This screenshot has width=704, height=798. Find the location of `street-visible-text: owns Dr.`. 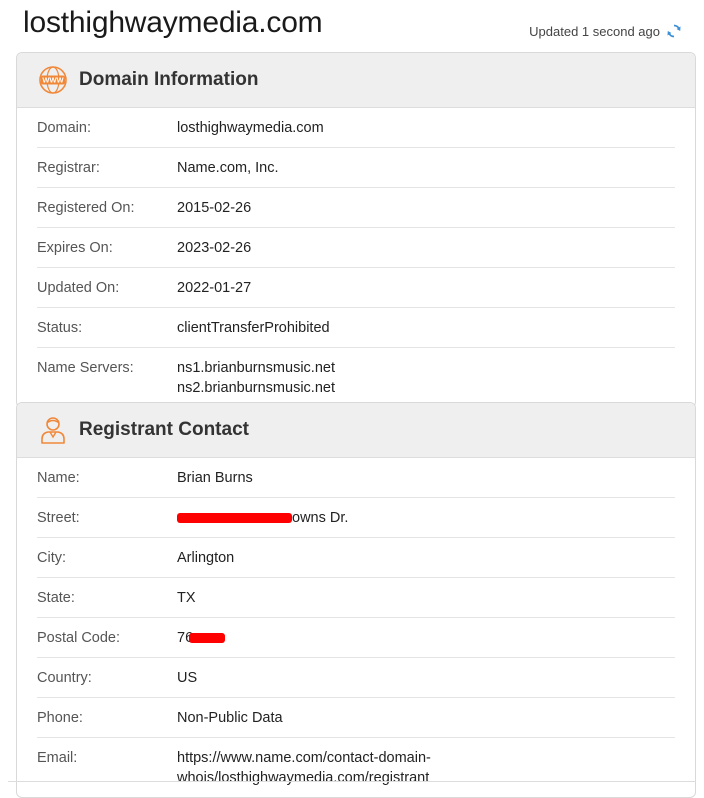

street-visible-text: owns Dr. is located at coordinates (320, 518).